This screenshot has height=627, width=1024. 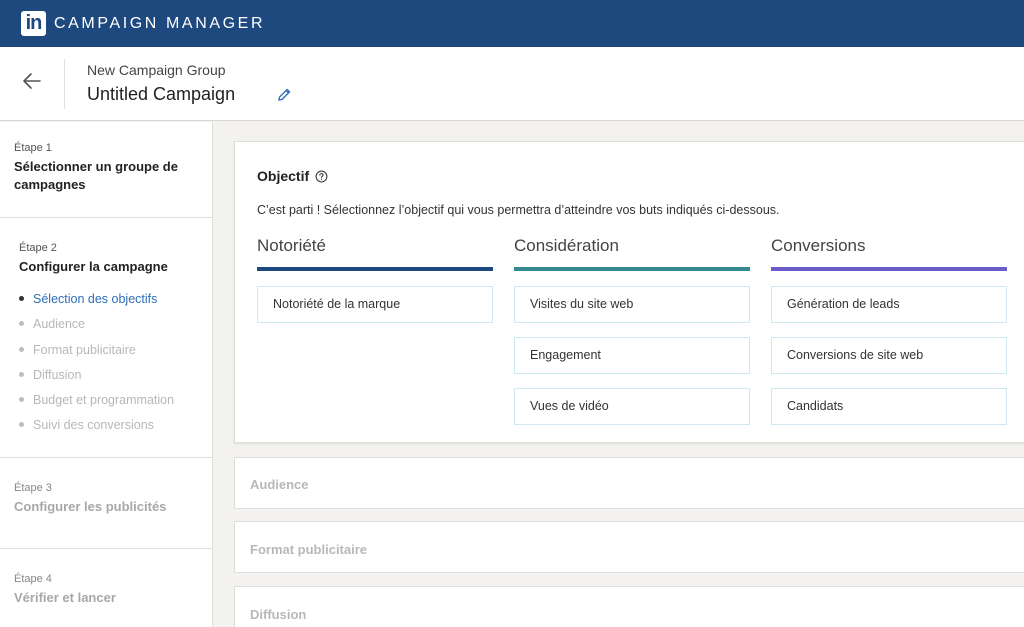 What do you see at coordinates (889, 304) in the screenshot?
I see `objective-option-lead-generation: Génération de leads` at bounding box center [889, 304].